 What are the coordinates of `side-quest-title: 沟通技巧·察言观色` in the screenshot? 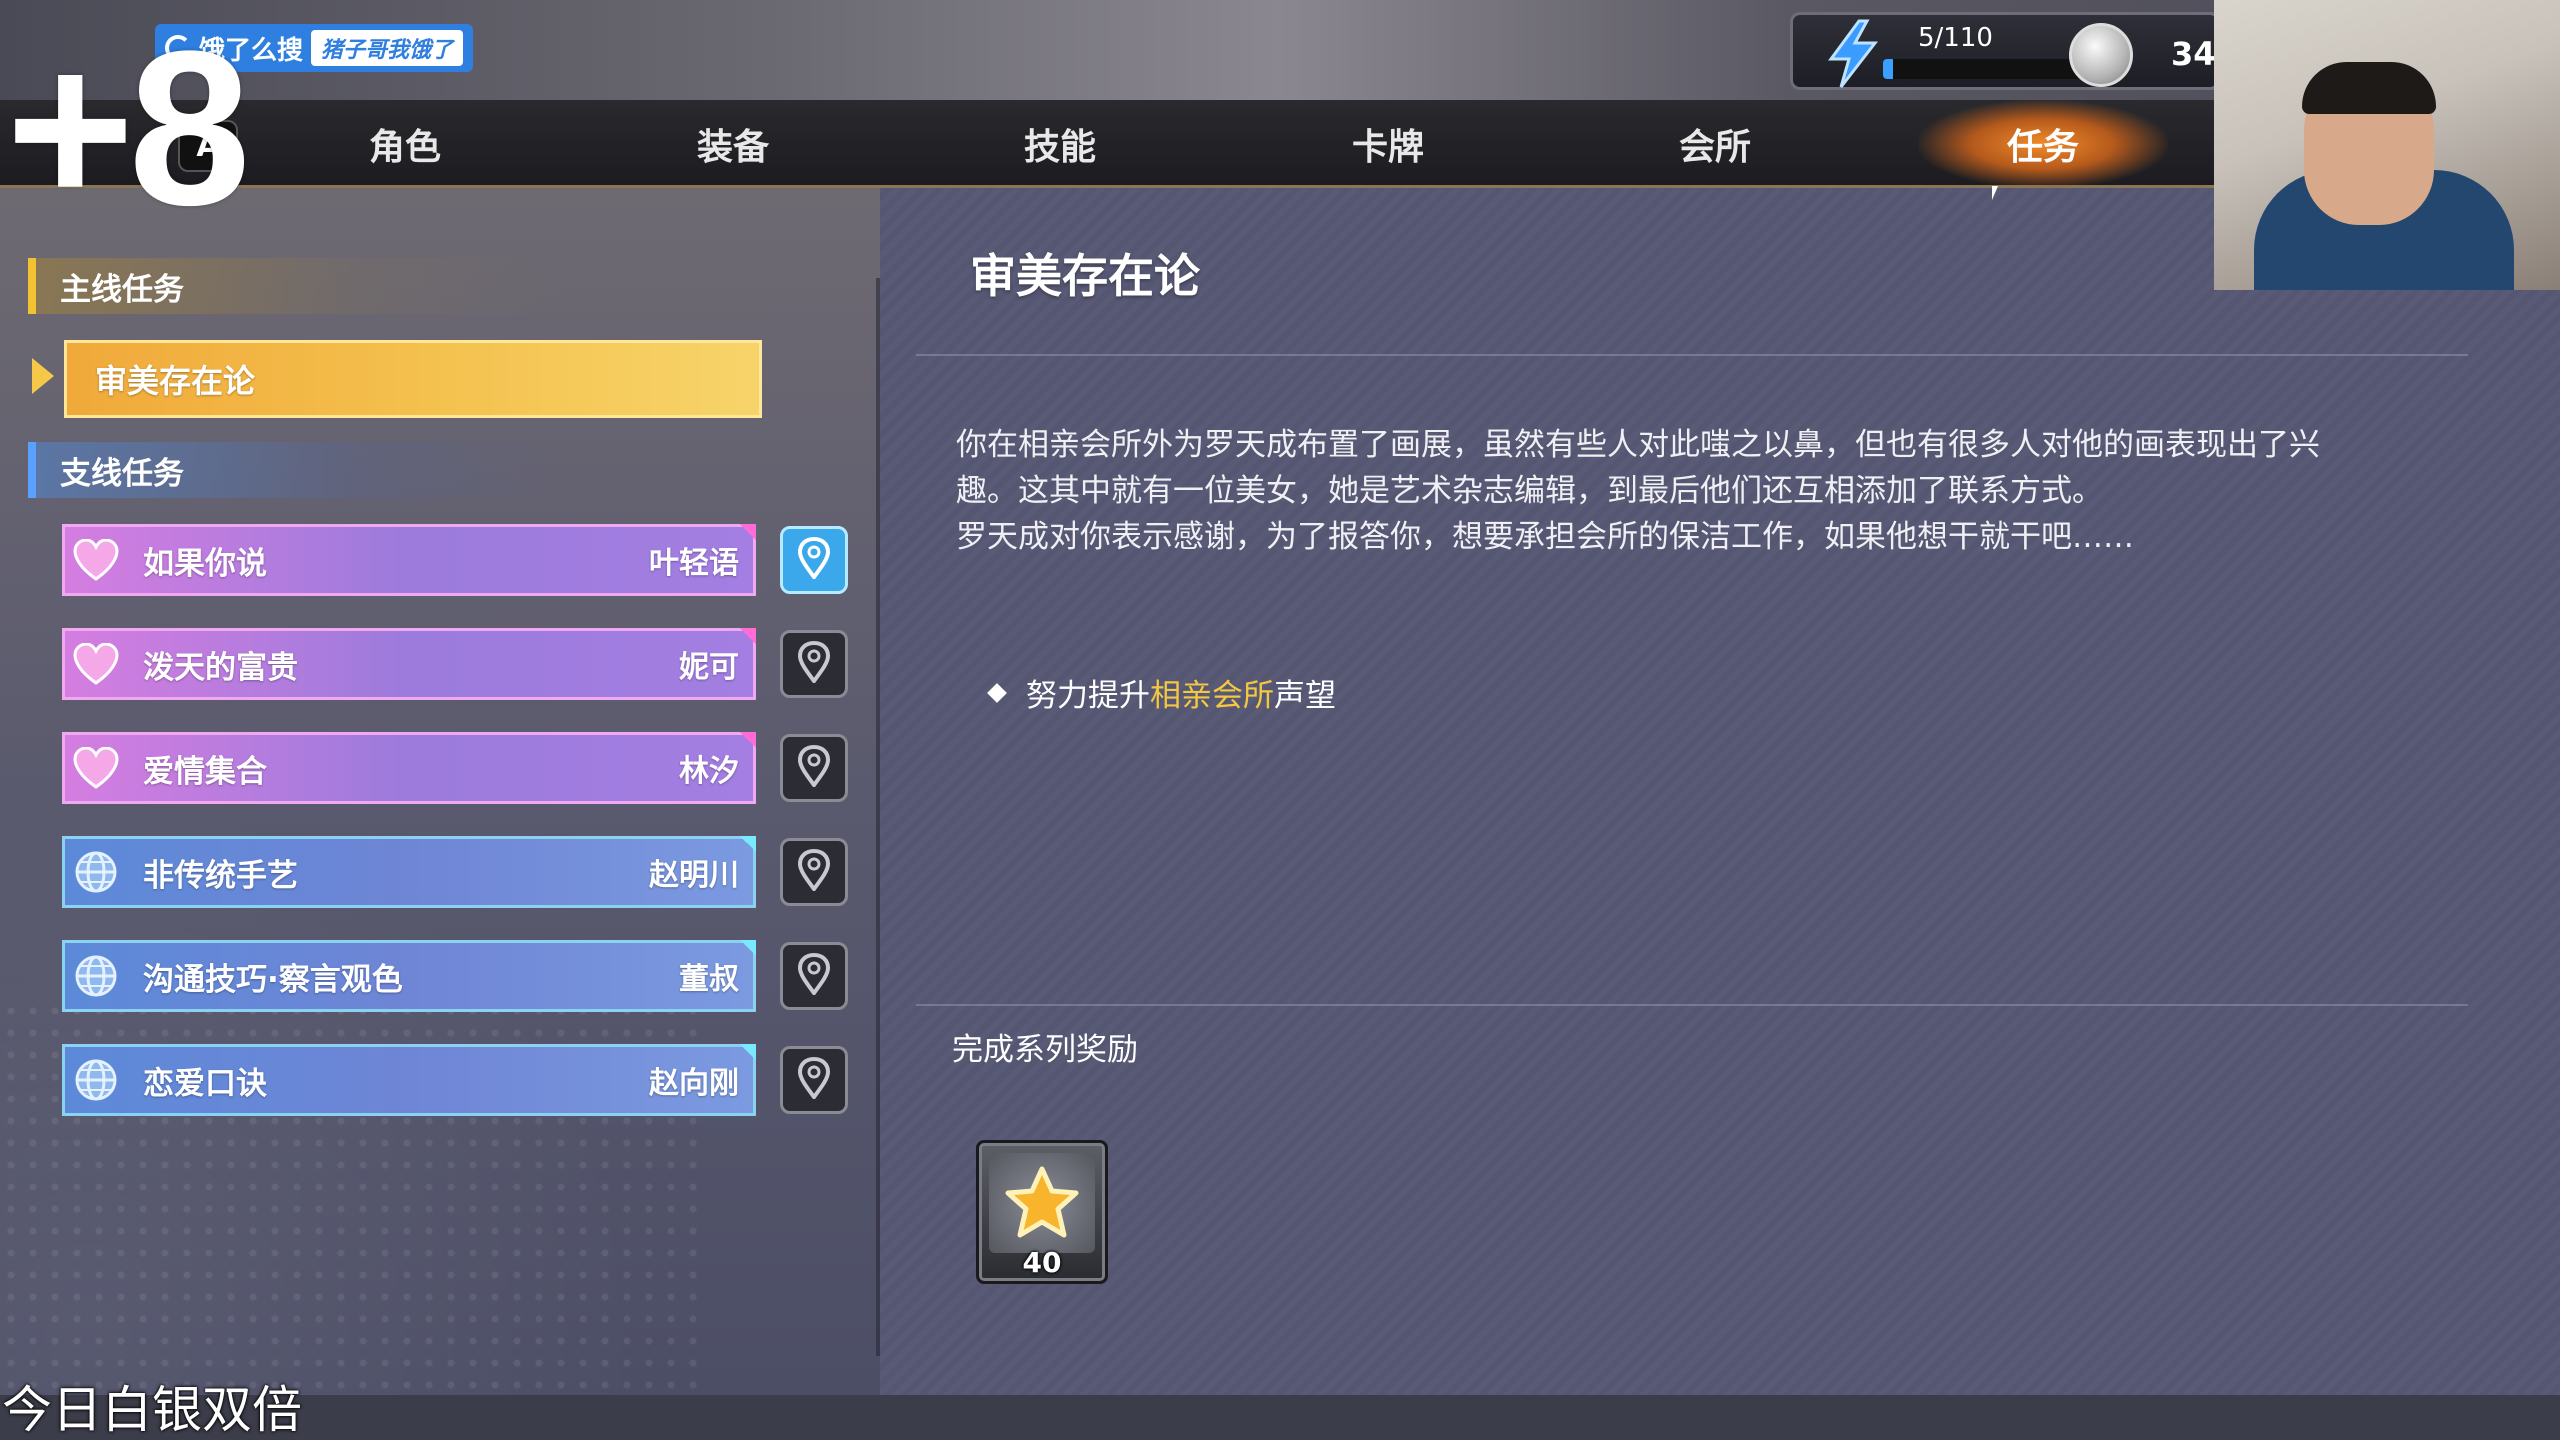 It's located at (273, 979).